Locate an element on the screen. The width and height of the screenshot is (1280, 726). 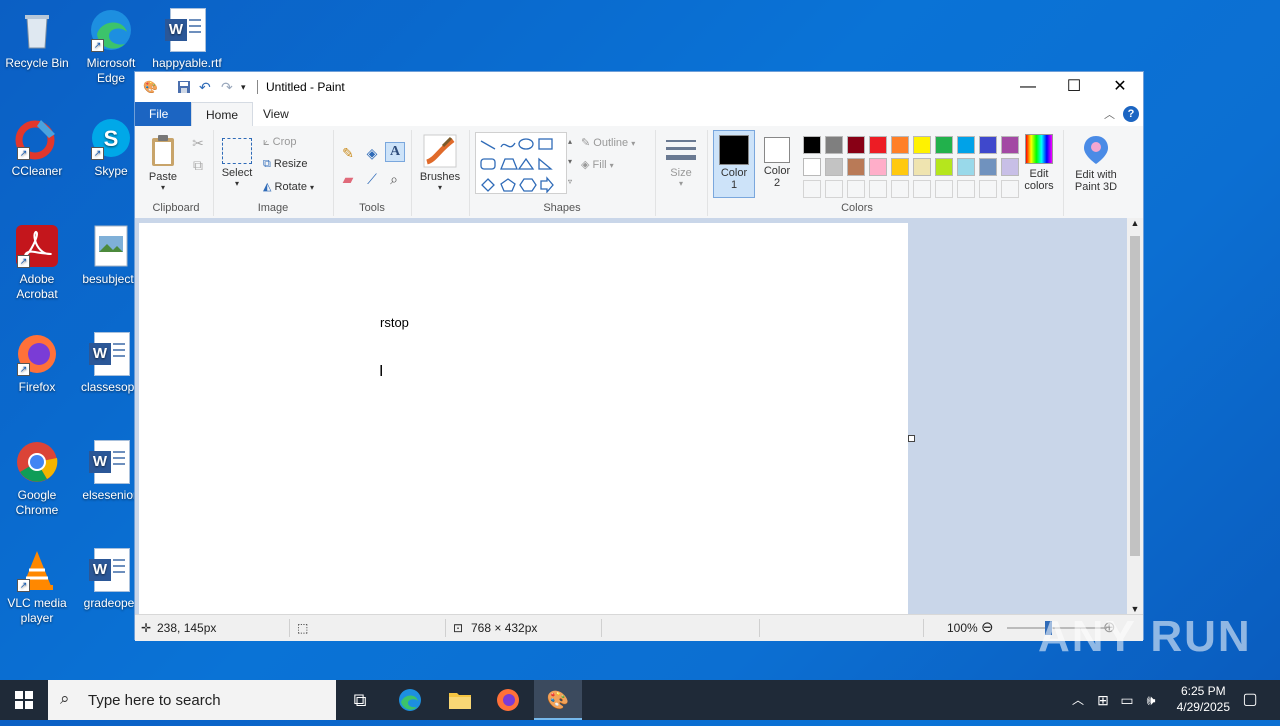
vertical-scrollbar: ▲ ▼ is located at coordinates (1135, 416).